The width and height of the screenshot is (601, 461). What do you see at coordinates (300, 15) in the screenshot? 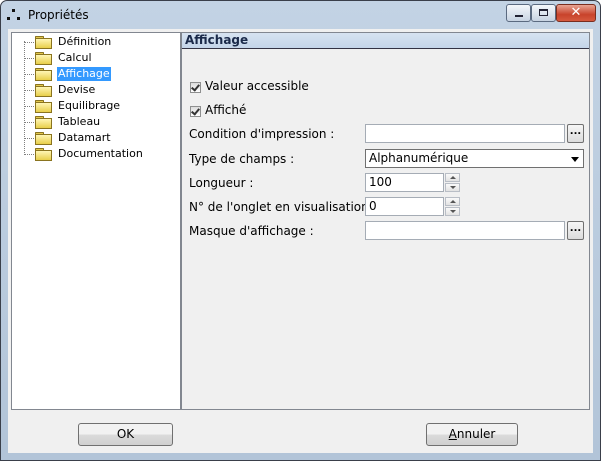
I see `title-bar: Propriétés ✕` at bounding box center [300, 15].